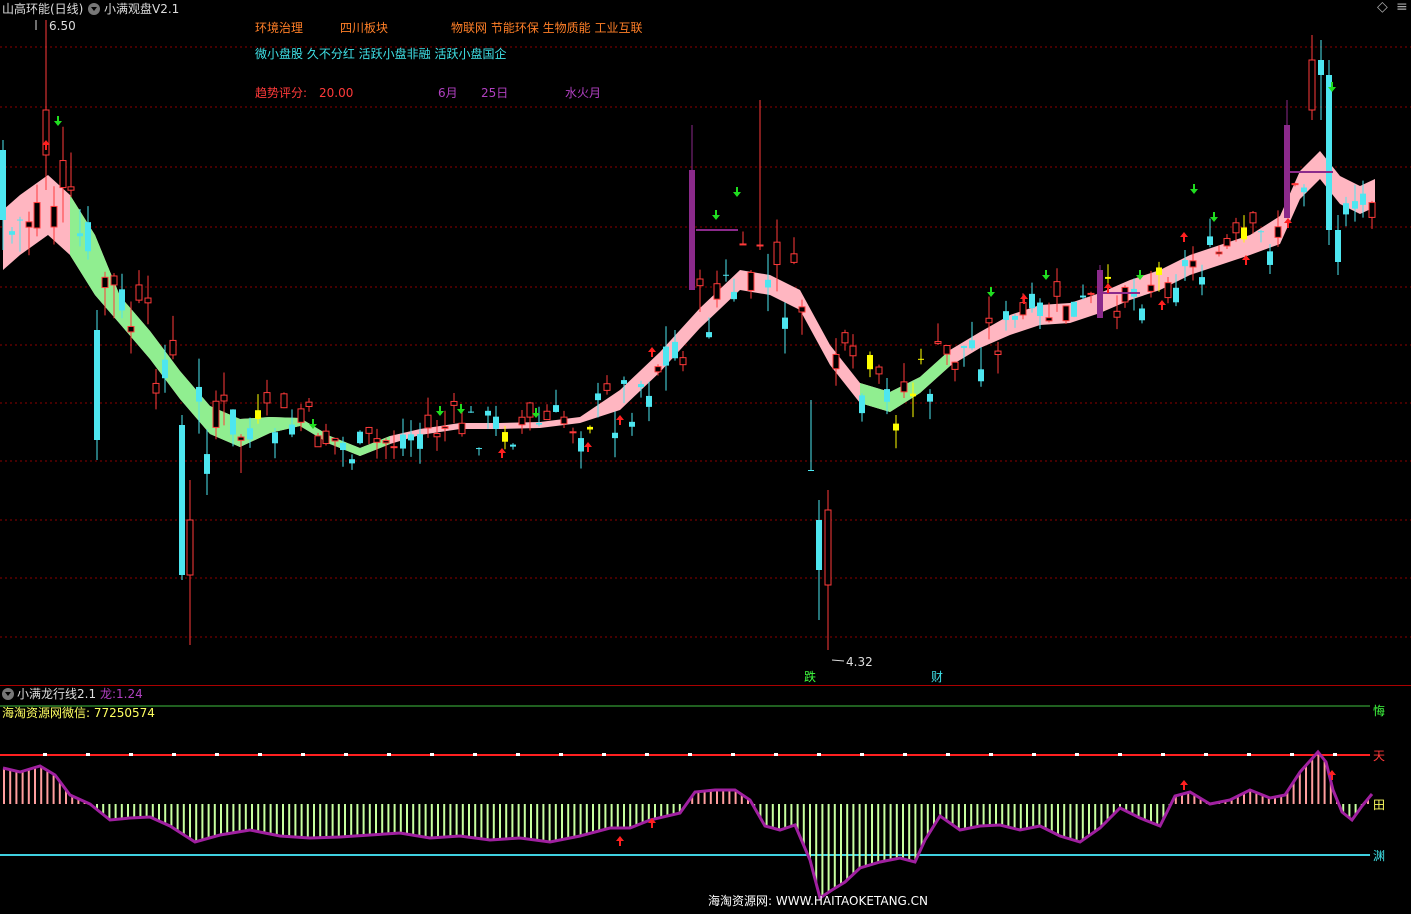  I want to click on label-hui: 悔, so click(1379, 711).